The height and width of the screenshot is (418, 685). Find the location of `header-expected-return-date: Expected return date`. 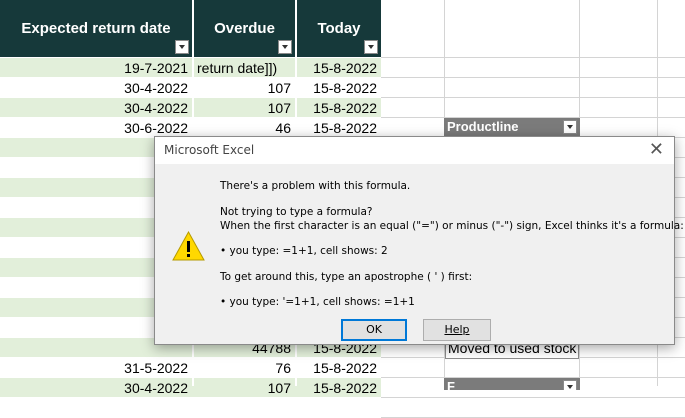

header-expected-return-date: Expected return date is located at coordinates (96, 28).